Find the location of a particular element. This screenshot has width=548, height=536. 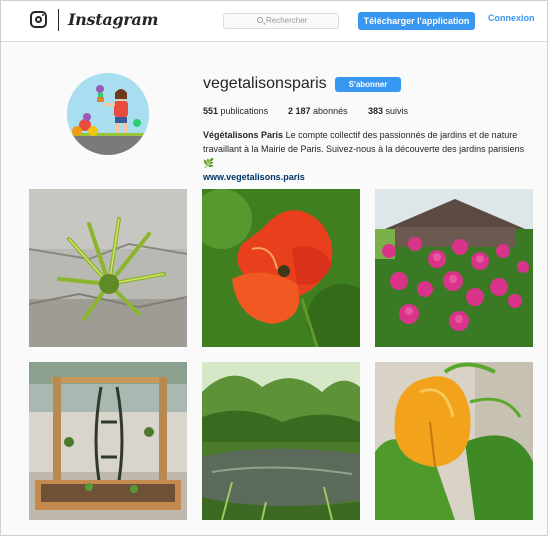

followers-stat: 2 187 abonnés is located at coordinates (318, 111).